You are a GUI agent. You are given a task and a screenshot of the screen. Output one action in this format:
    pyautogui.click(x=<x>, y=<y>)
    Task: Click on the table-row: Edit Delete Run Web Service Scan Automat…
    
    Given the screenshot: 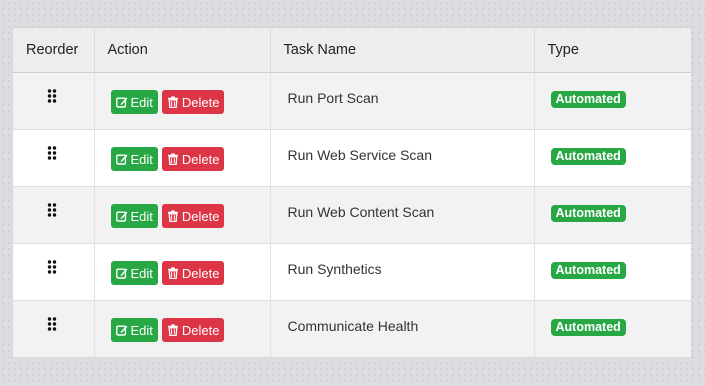 What is the action you would take?
    pyautogui.click(x=352, y=158)
    